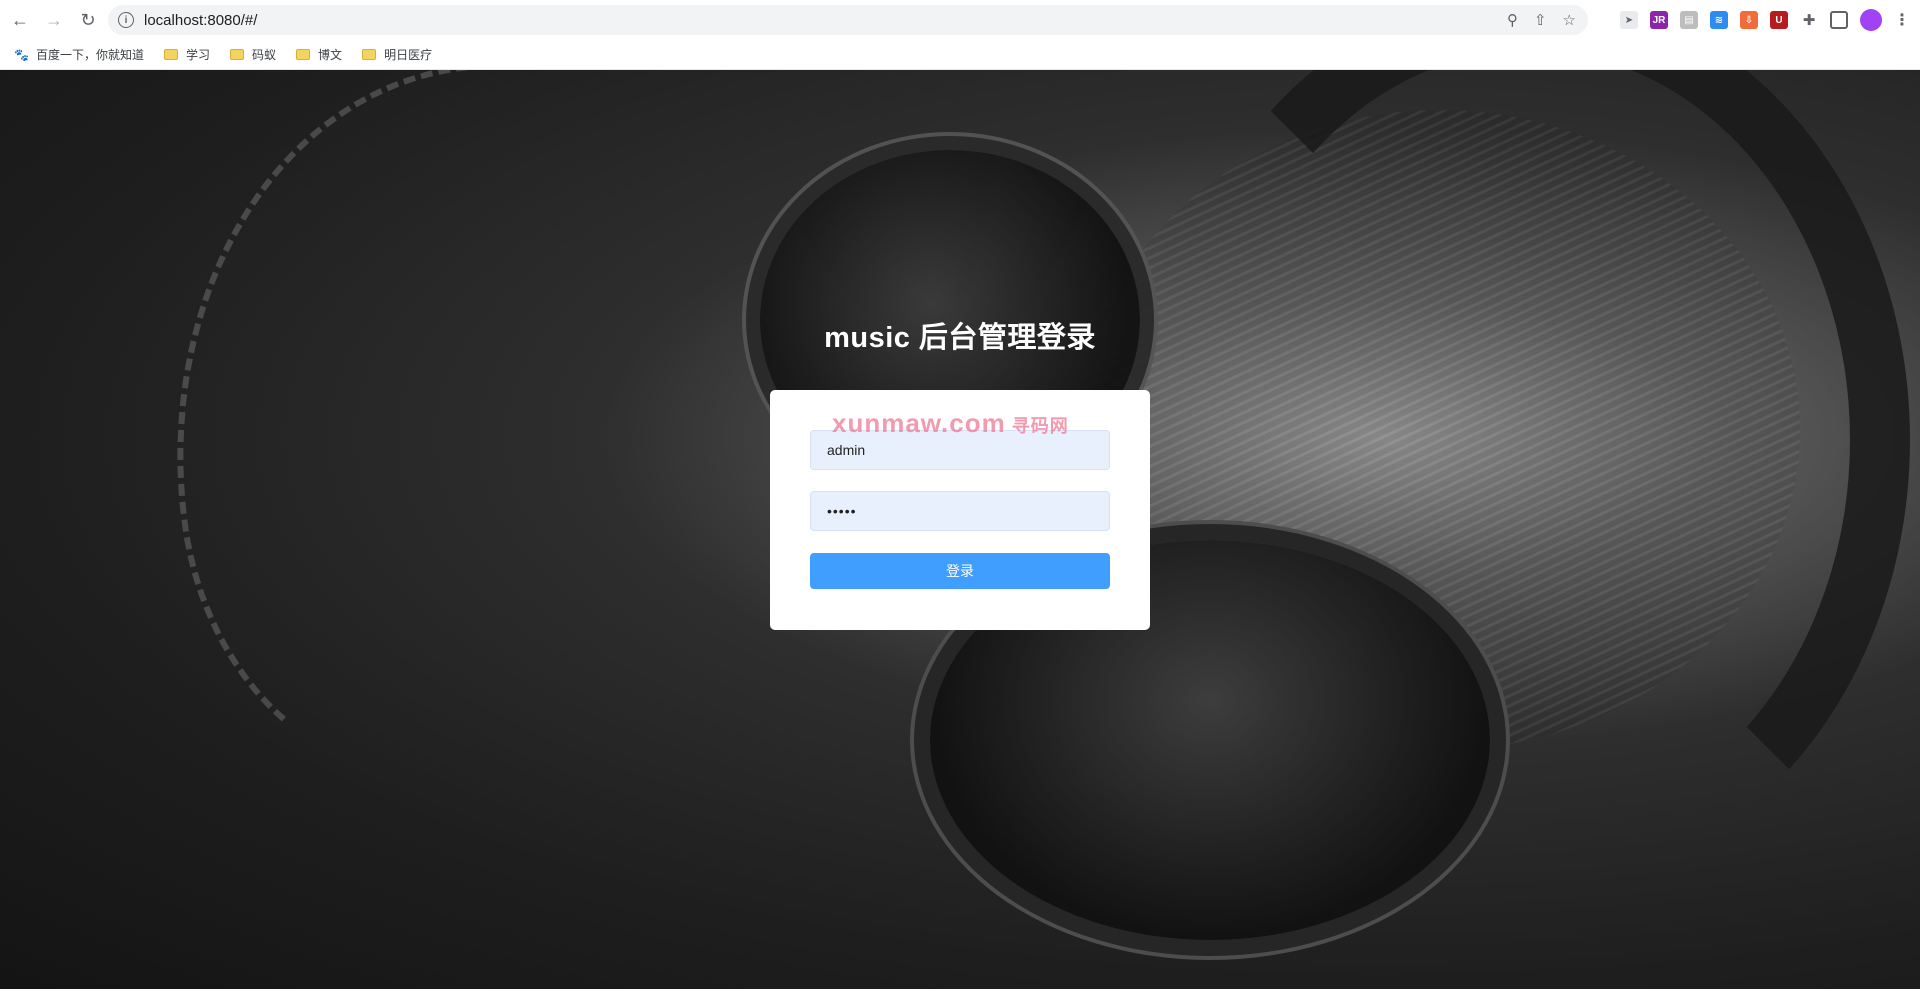 The image size is (1920, 989). What do you see at coordinates (1512, 20) in the screenshot?
I see `key-icon: ⚲` at bounding box center [1512, 20].